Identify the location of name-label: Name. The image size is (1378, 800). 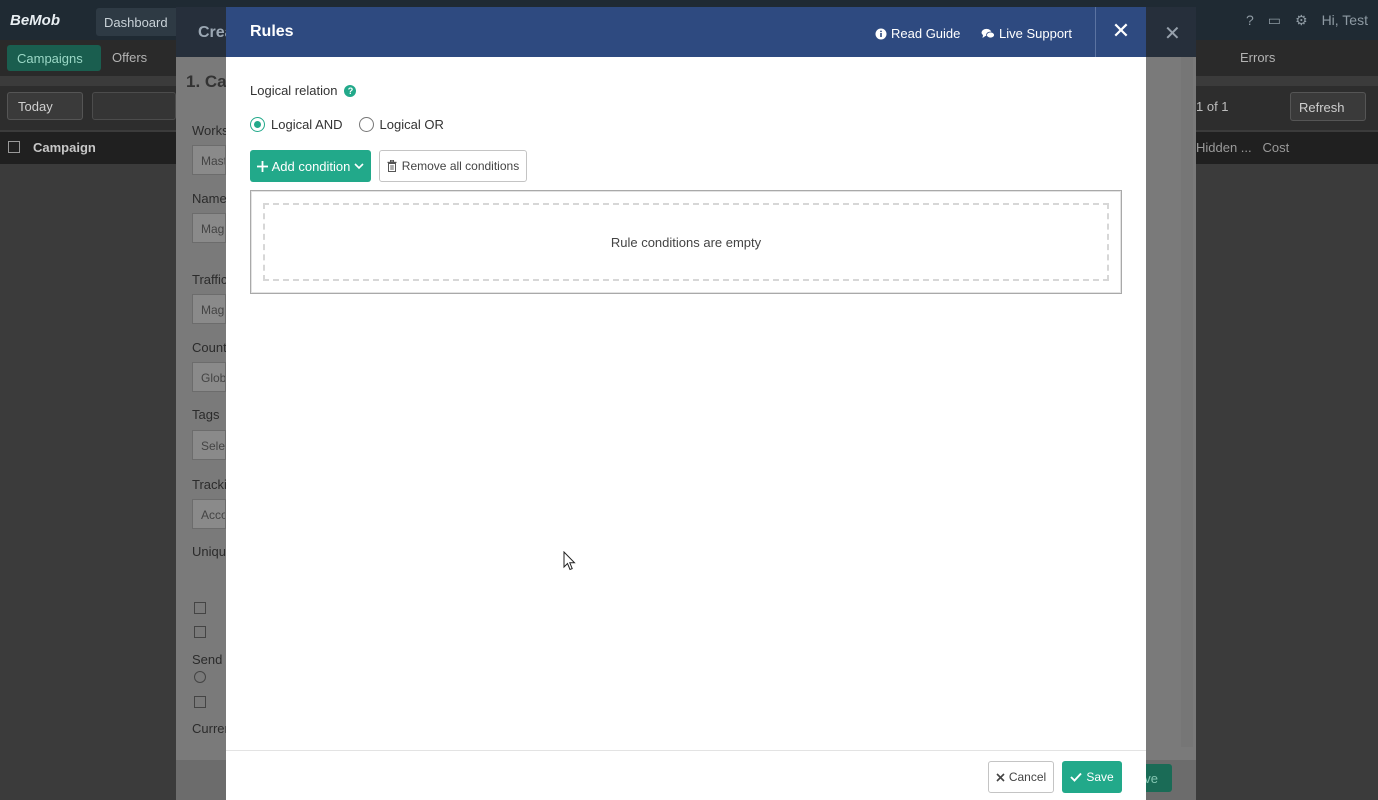
(209, 198).